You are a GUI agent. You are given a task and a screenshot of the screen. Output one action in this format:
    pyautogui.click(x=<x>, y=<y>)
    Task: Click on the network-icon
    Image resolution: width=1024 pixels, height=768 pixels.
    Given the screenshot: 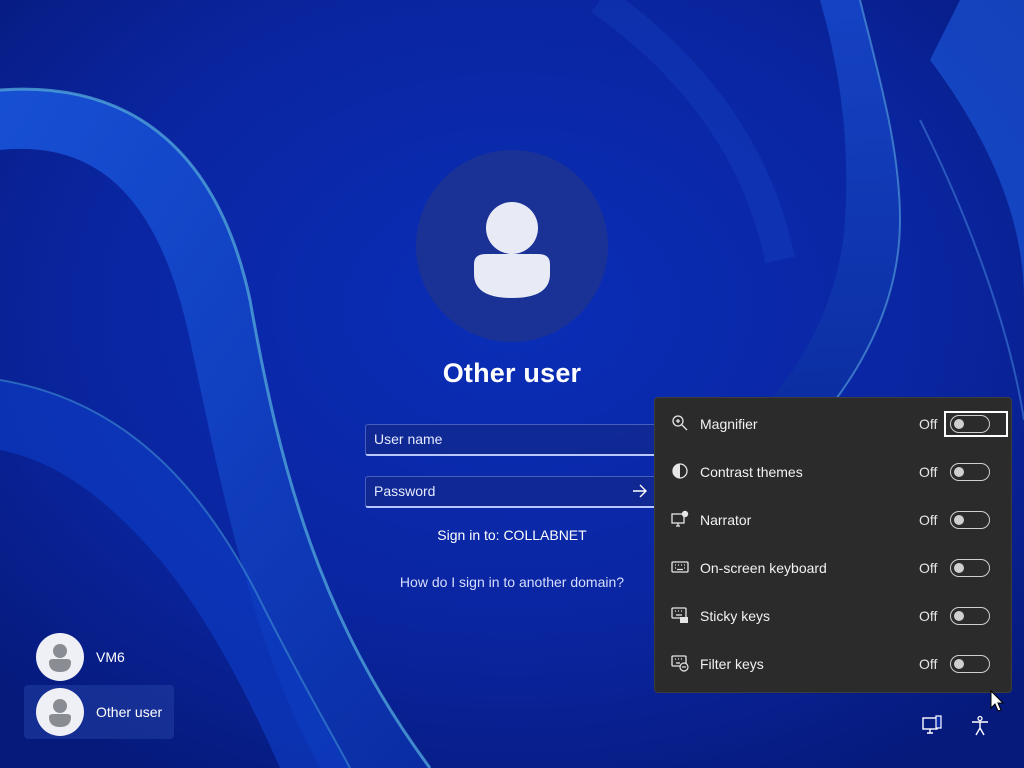 What is the action you would take?
    pyautogui.click(x=932, y=726)
    